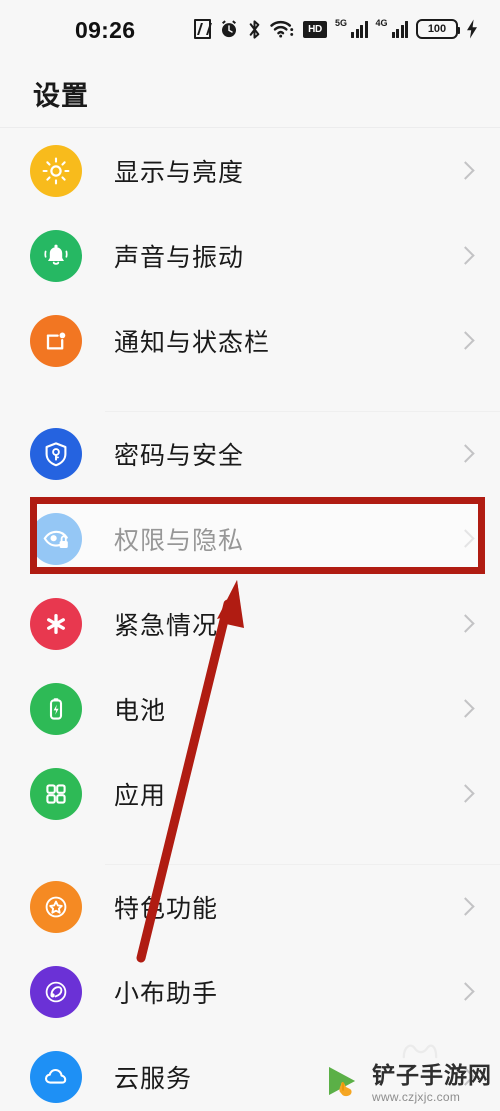  Describe the element at coordinates (166, 908) in the screenshot. I see `settings-row-label: 特色功能` at that location.